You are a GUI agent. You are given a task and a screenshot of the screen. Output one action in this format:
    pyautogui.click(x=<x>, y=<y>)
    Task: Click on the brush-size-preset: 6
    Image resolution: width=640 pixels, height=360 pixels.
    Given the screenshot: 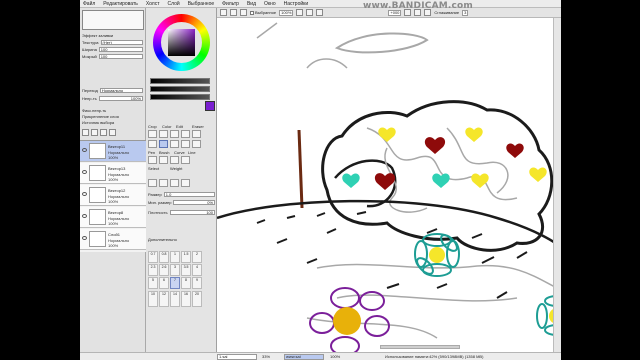 What is the action you would take?
    pyautogui.click(x=164, y=283)
    